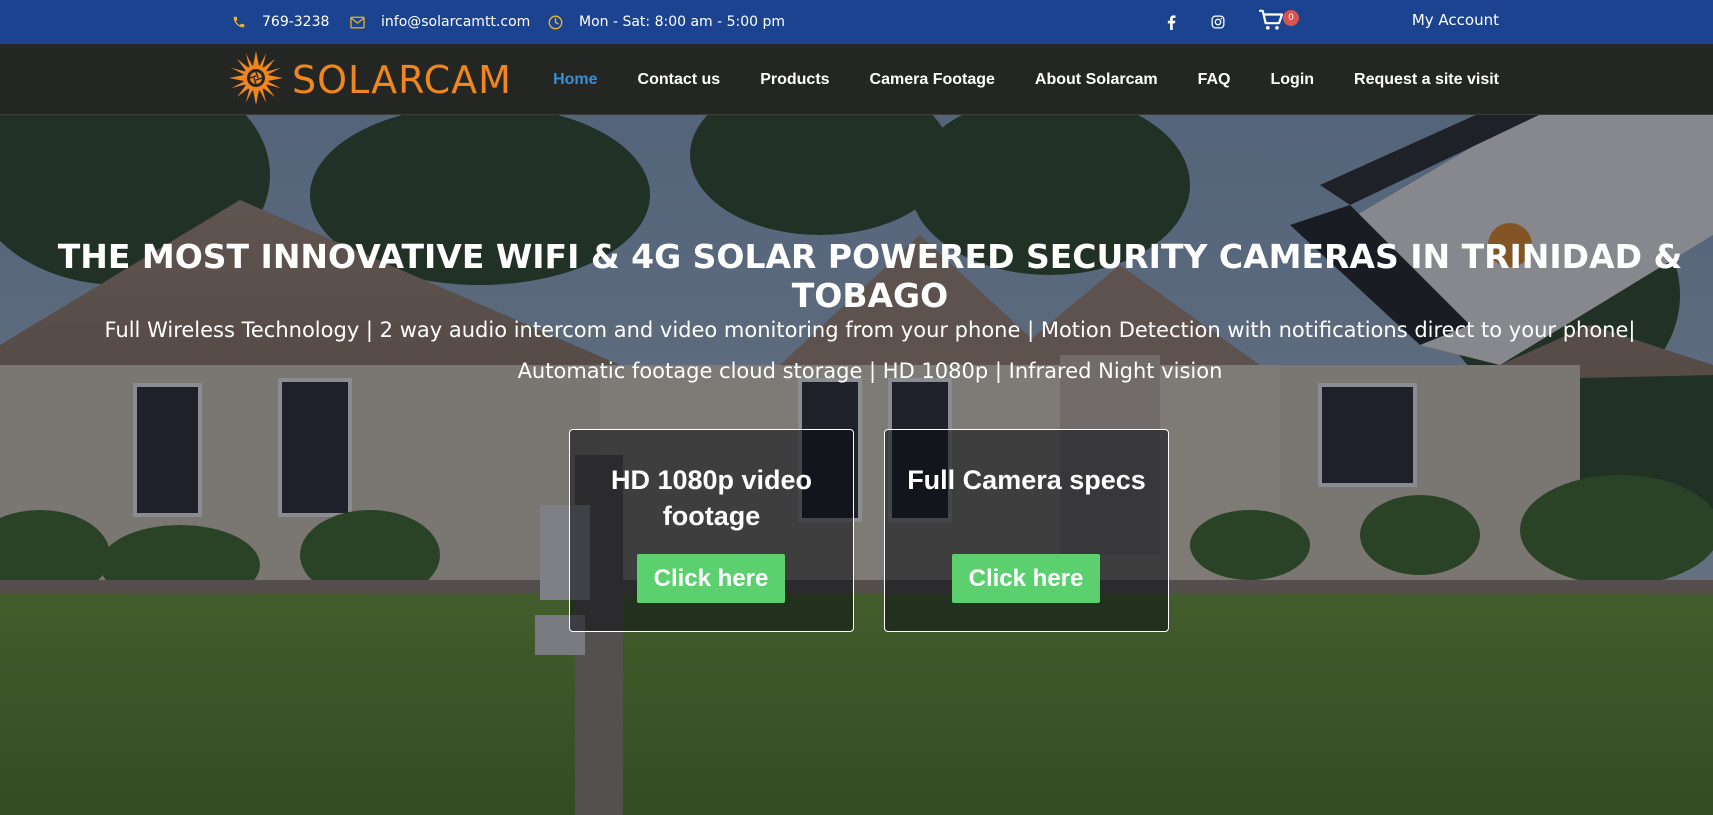 Image resolution: width=1713 pixels, height=815 pixels. What do you see at coordinates (555, 22) in the screenshot?
I see `clock-icon` at bounding box center [555, 22].